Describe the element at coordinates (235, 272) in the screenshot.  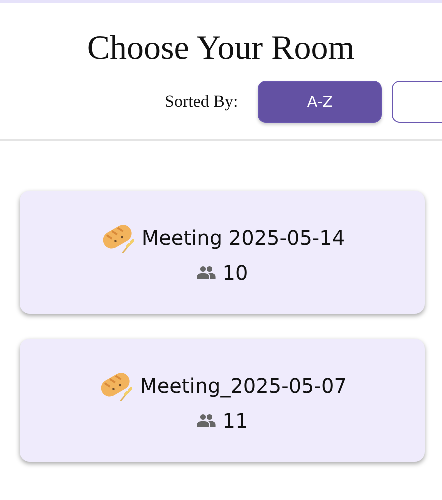
I see `member-count: 10` at that location.